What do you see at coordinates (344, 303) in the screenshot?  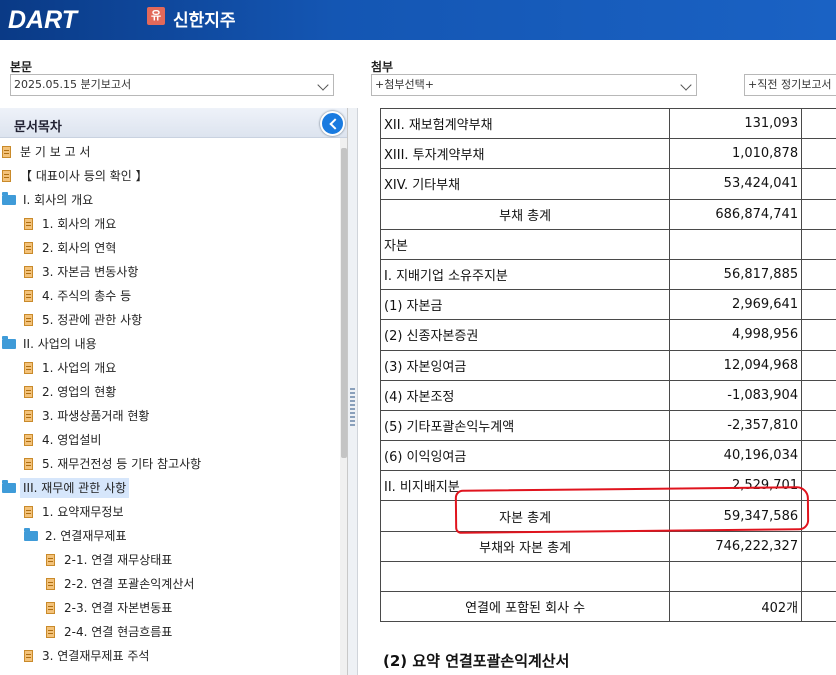 I see `toc-scroll-thumb` at bounding box center [344, 303].